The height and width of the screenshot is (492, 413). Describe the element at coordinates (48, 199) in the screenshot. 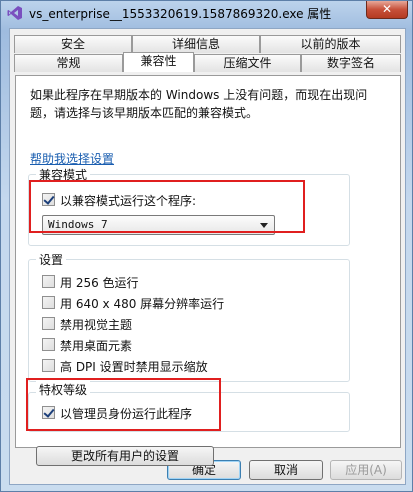

I see `compat-mode-checkbox` at that location.